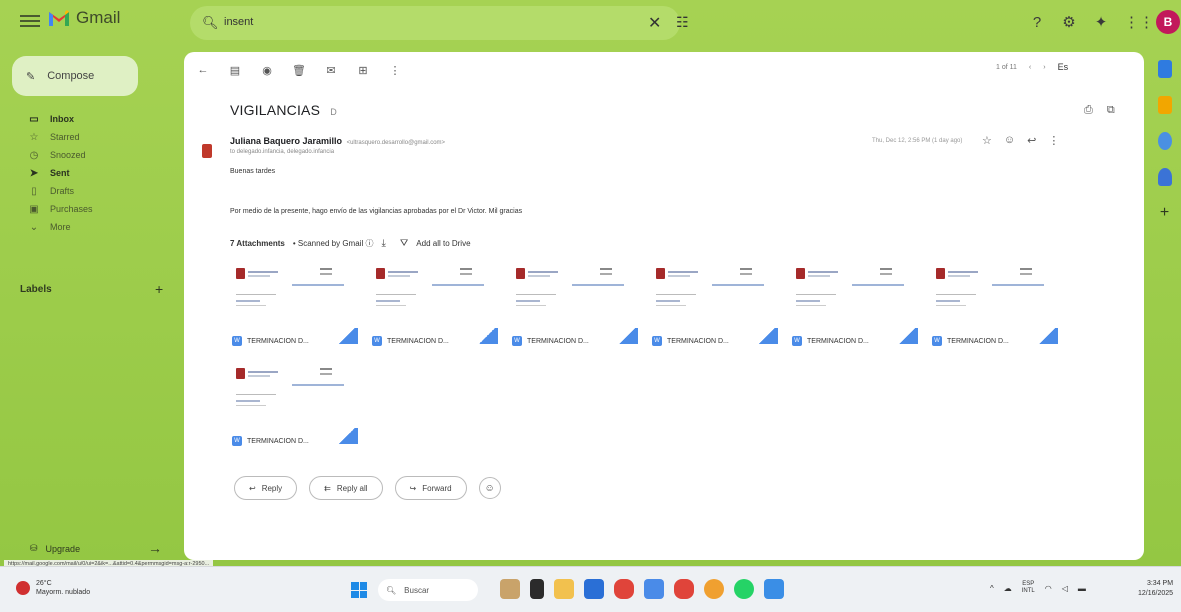 The image size is (1181, 612). Describe the element at coordinates (1037, 22) in the screenshot. I see `help-icon: ?` at that location.